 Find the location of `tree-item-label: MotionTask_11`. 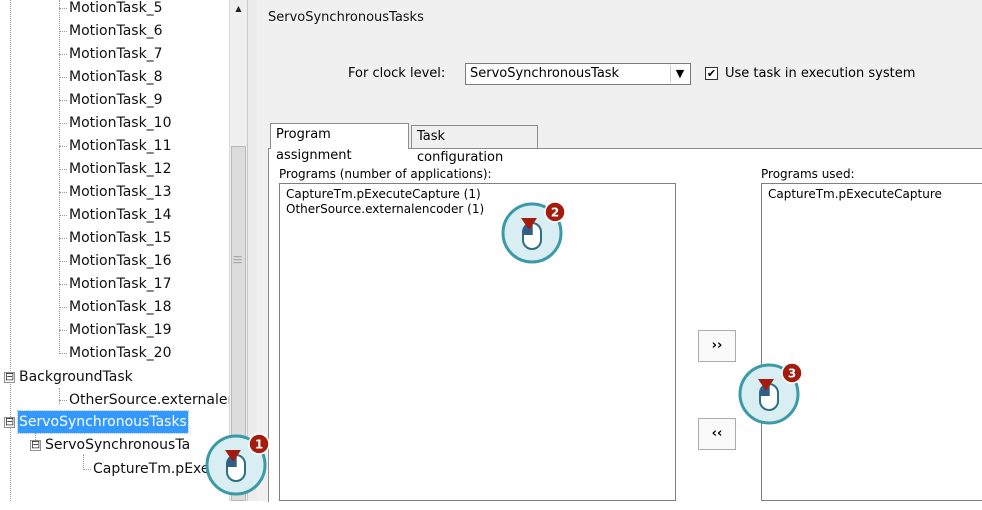

tree-item-label: MotionTask_11 is located at coordinates (120, 146).